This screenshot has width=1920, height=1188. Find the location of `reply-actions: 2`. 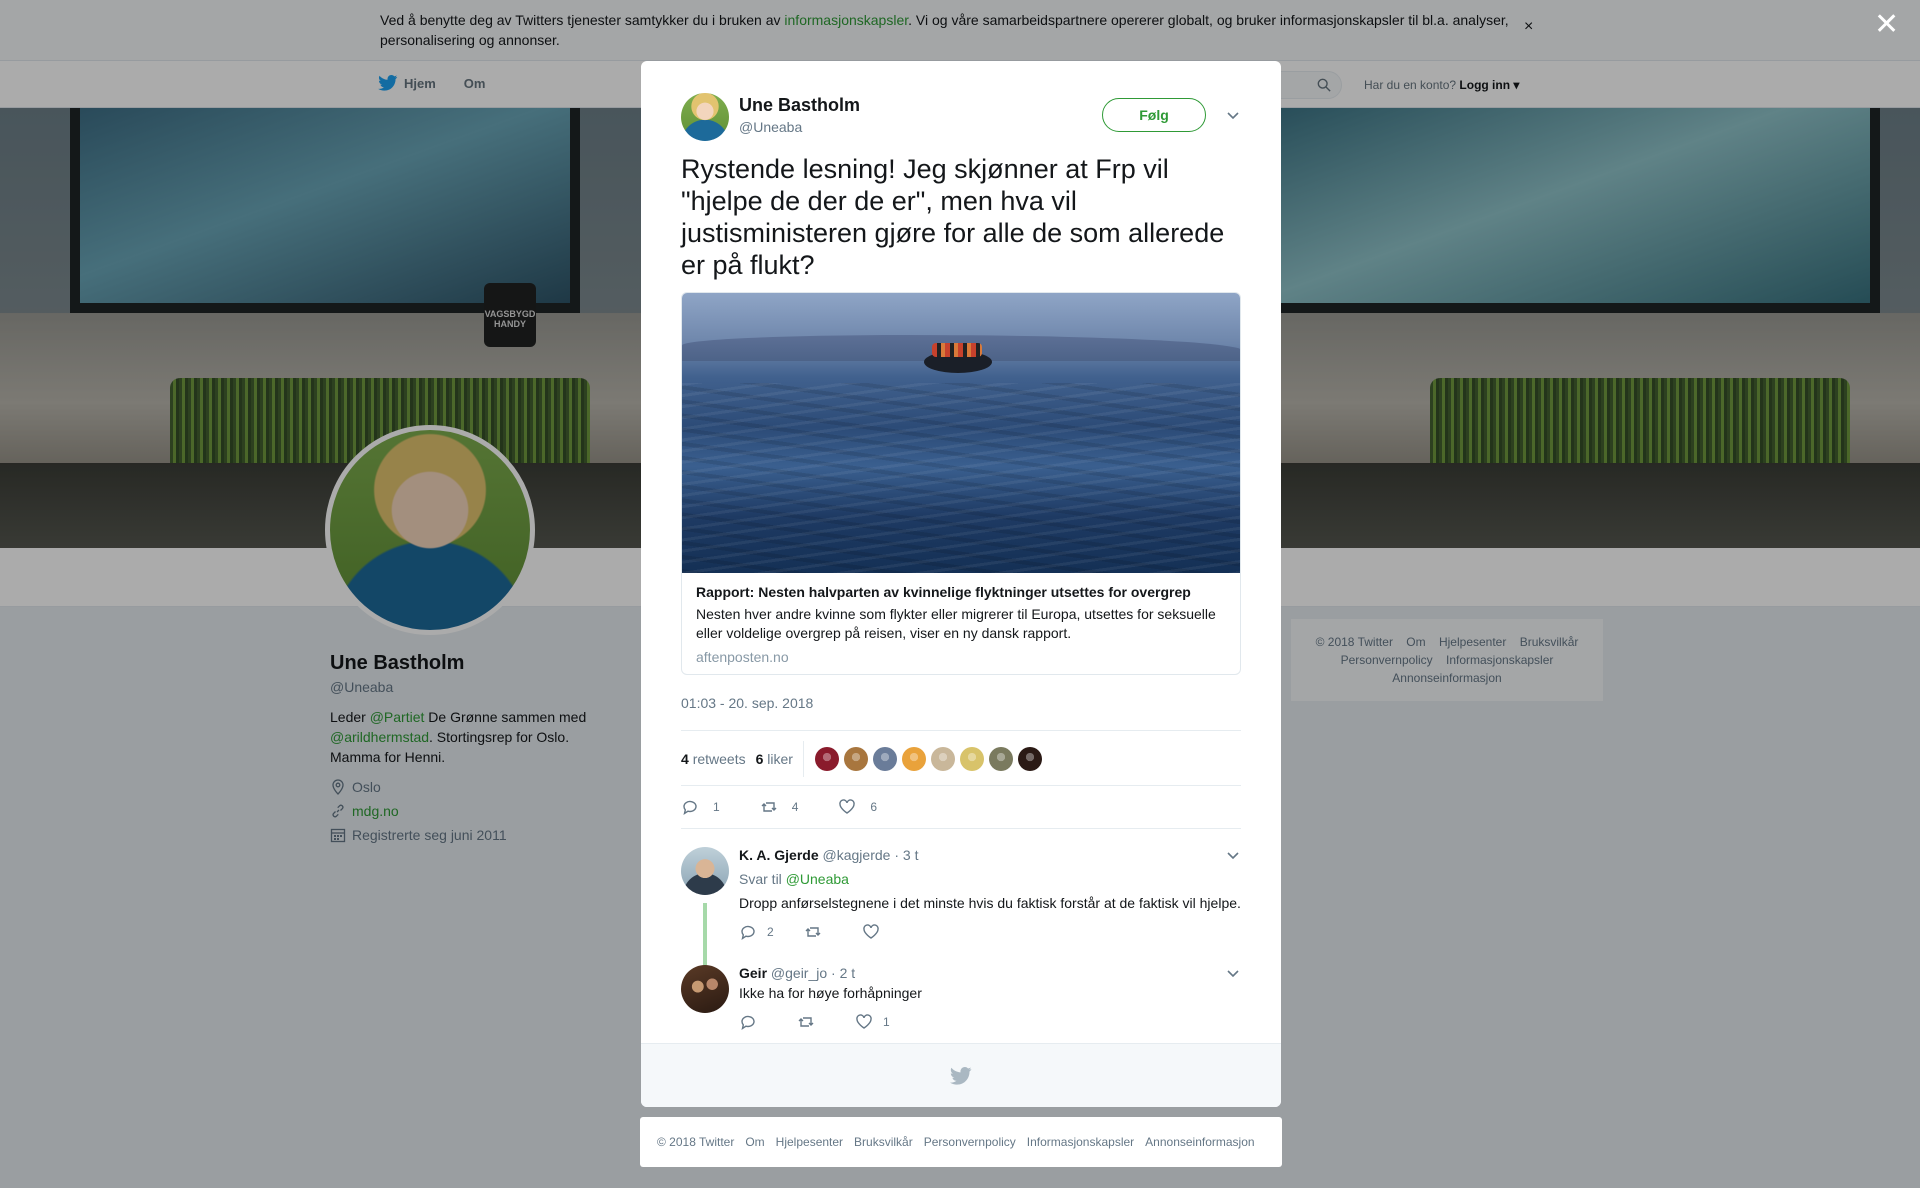

reply-actions: 2 is located at coordinates (829, 932).